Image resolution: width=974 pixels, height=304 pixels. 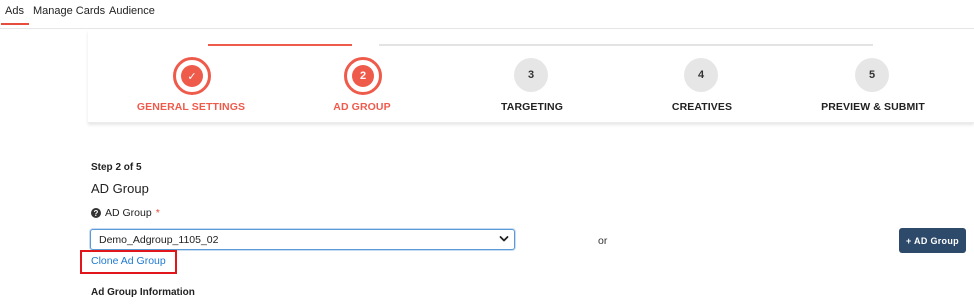 What do you see at coordinates (531, 75) in the screenshot?
I see `step-3-circle: 3` at bounding box center [531, 75].